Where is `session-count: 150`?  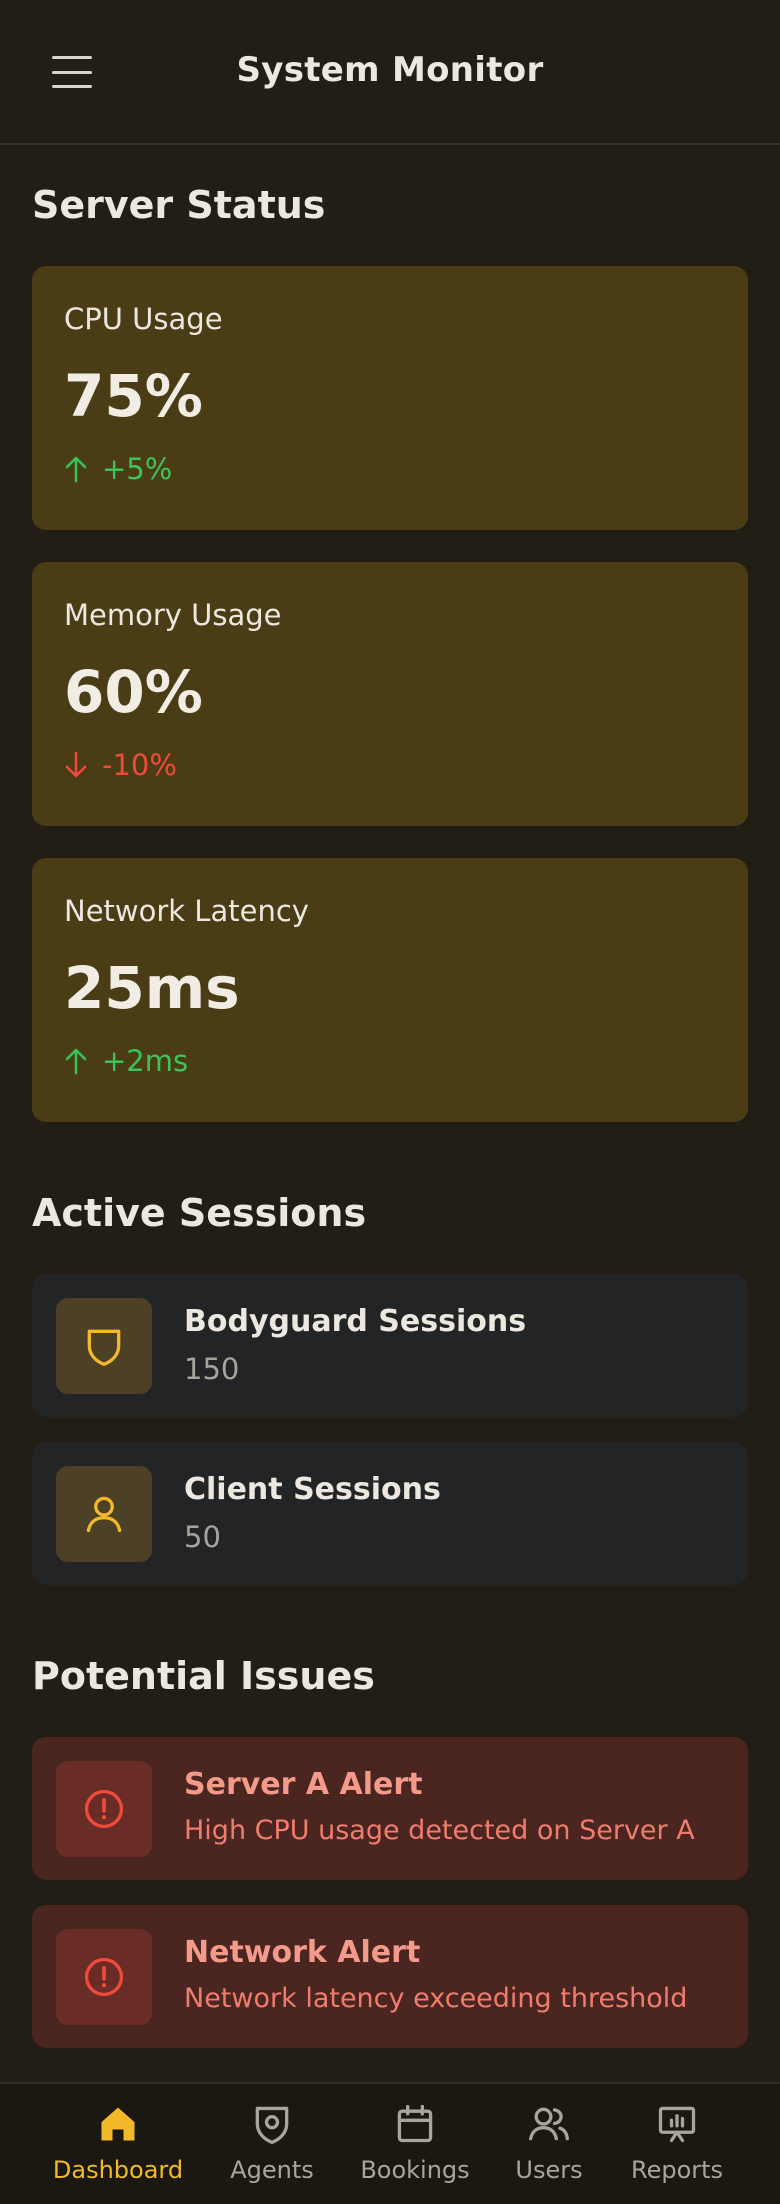 session-count: 150 is located at coordinates (212, 1369).